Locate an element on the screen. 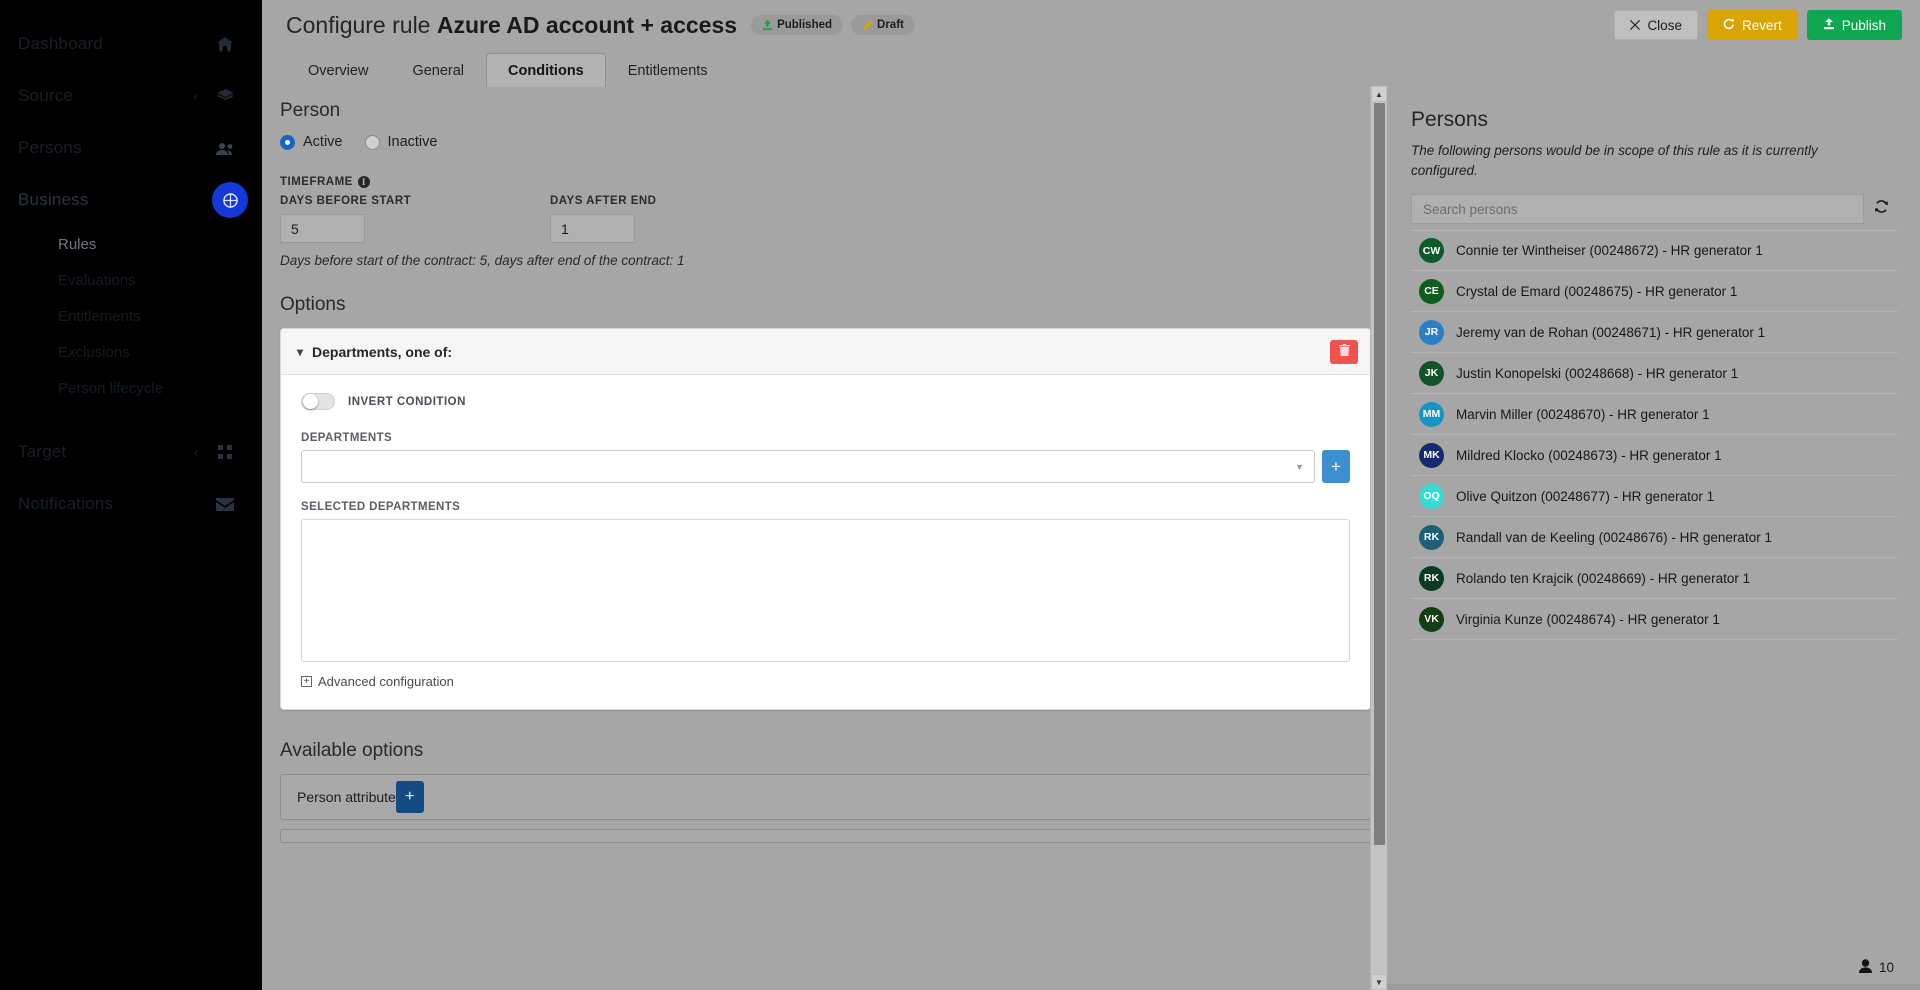 This screenshot has height=990, width=1920. tab-conditions: Conditions is located at coordinates (546, 70).